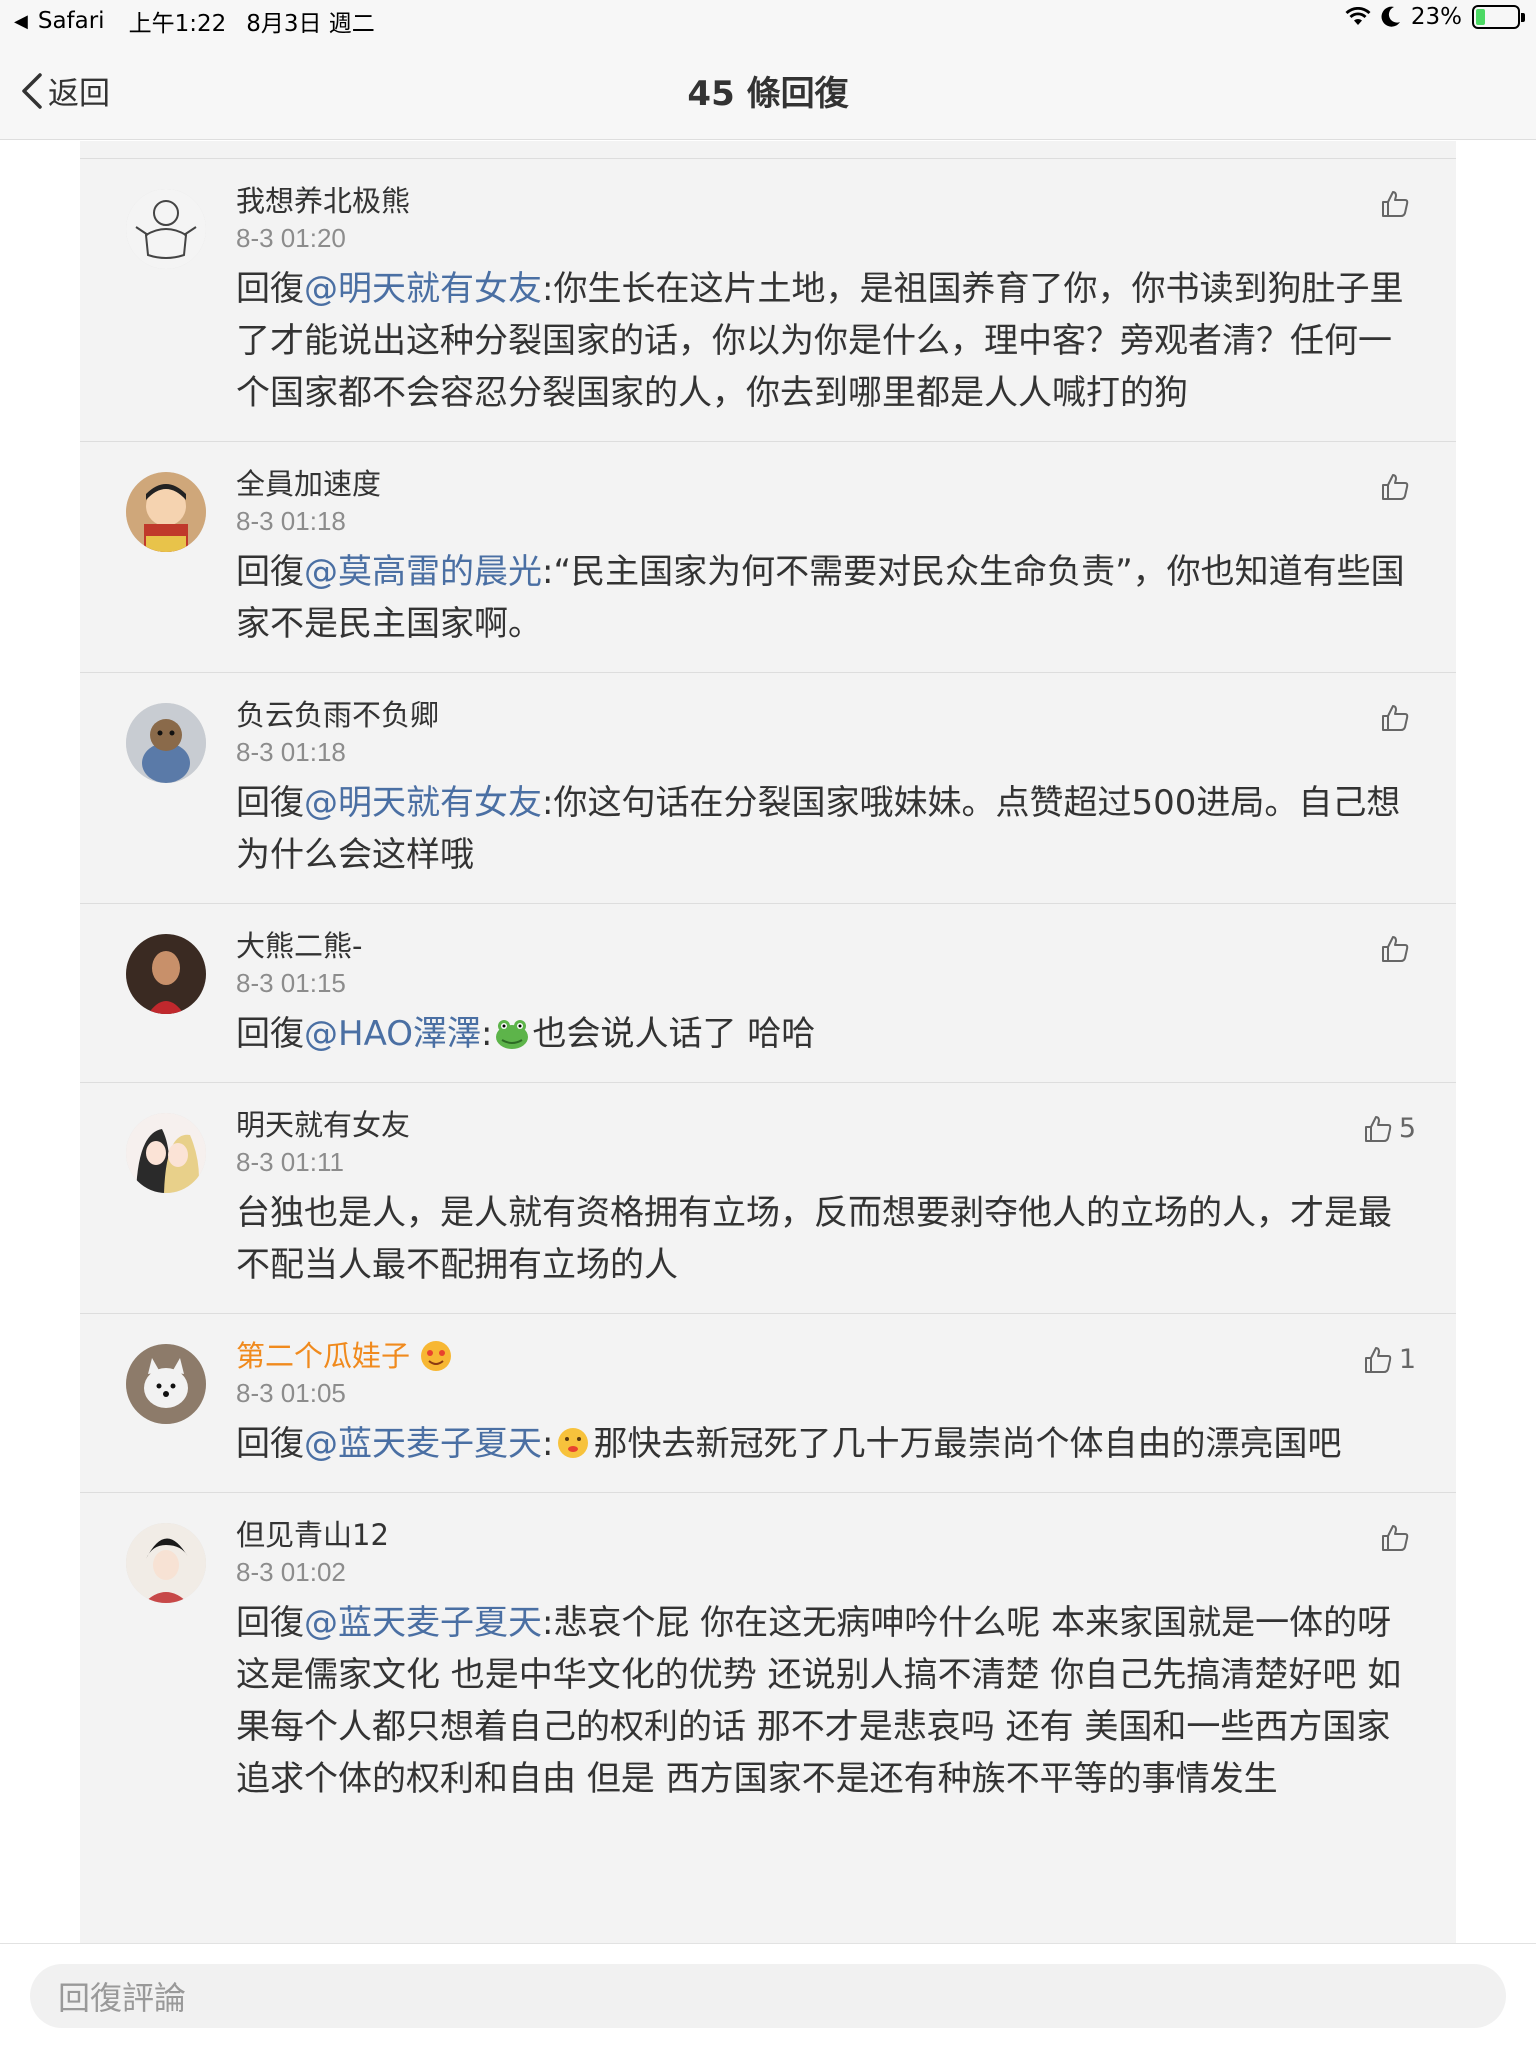  What do you see at coordinates (392, 1034) in the screenshot?
I see `mention-link: @HAO澤澤` at bounding box center [392, 1034].